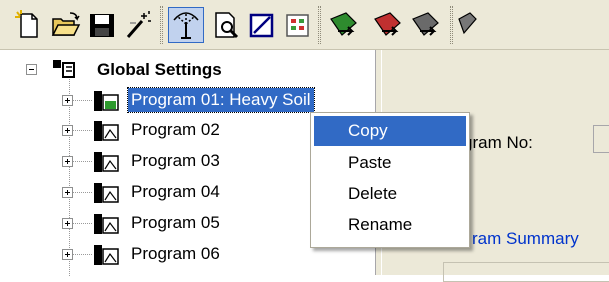 This screenshot has height=282, width=609. Describe the element at coordinates (390, 131) in the screenshot. I see `menu-item-copy: Copy` at that location.